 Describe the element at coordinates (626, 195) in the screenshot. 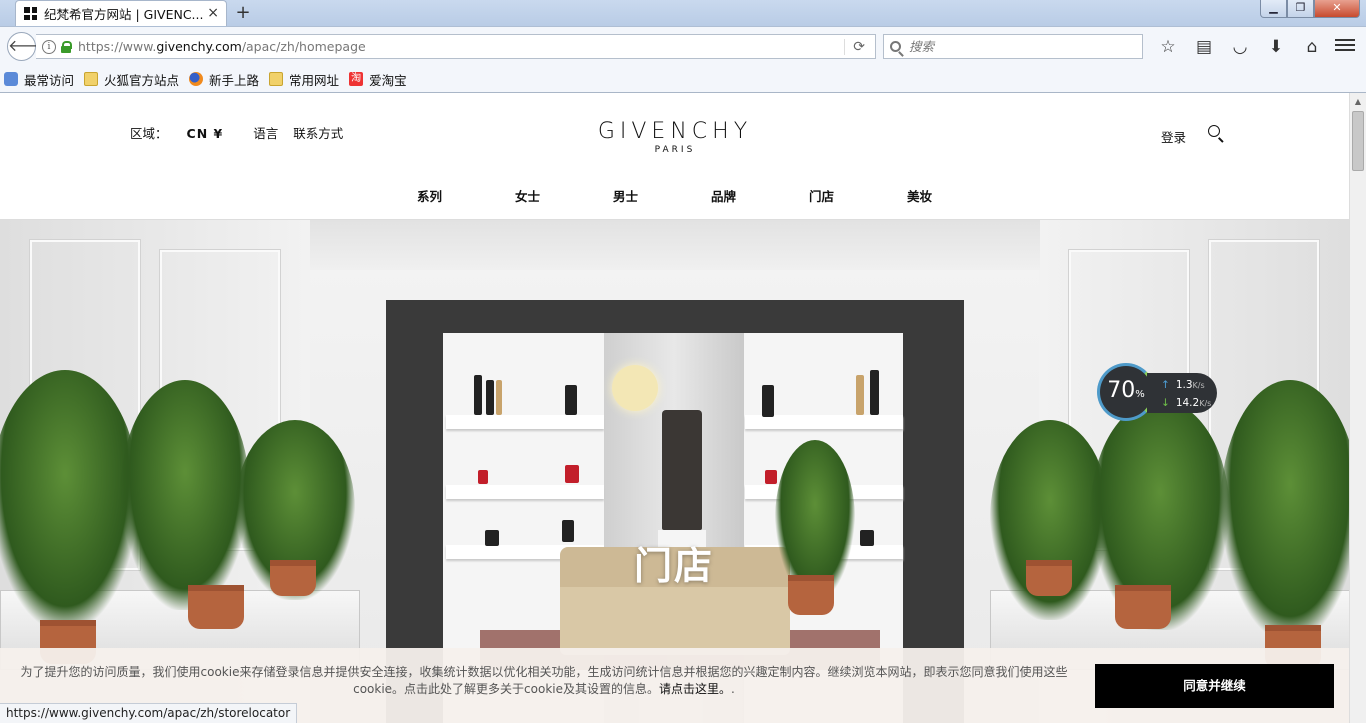

I see `nav-men: 男士` at that location.